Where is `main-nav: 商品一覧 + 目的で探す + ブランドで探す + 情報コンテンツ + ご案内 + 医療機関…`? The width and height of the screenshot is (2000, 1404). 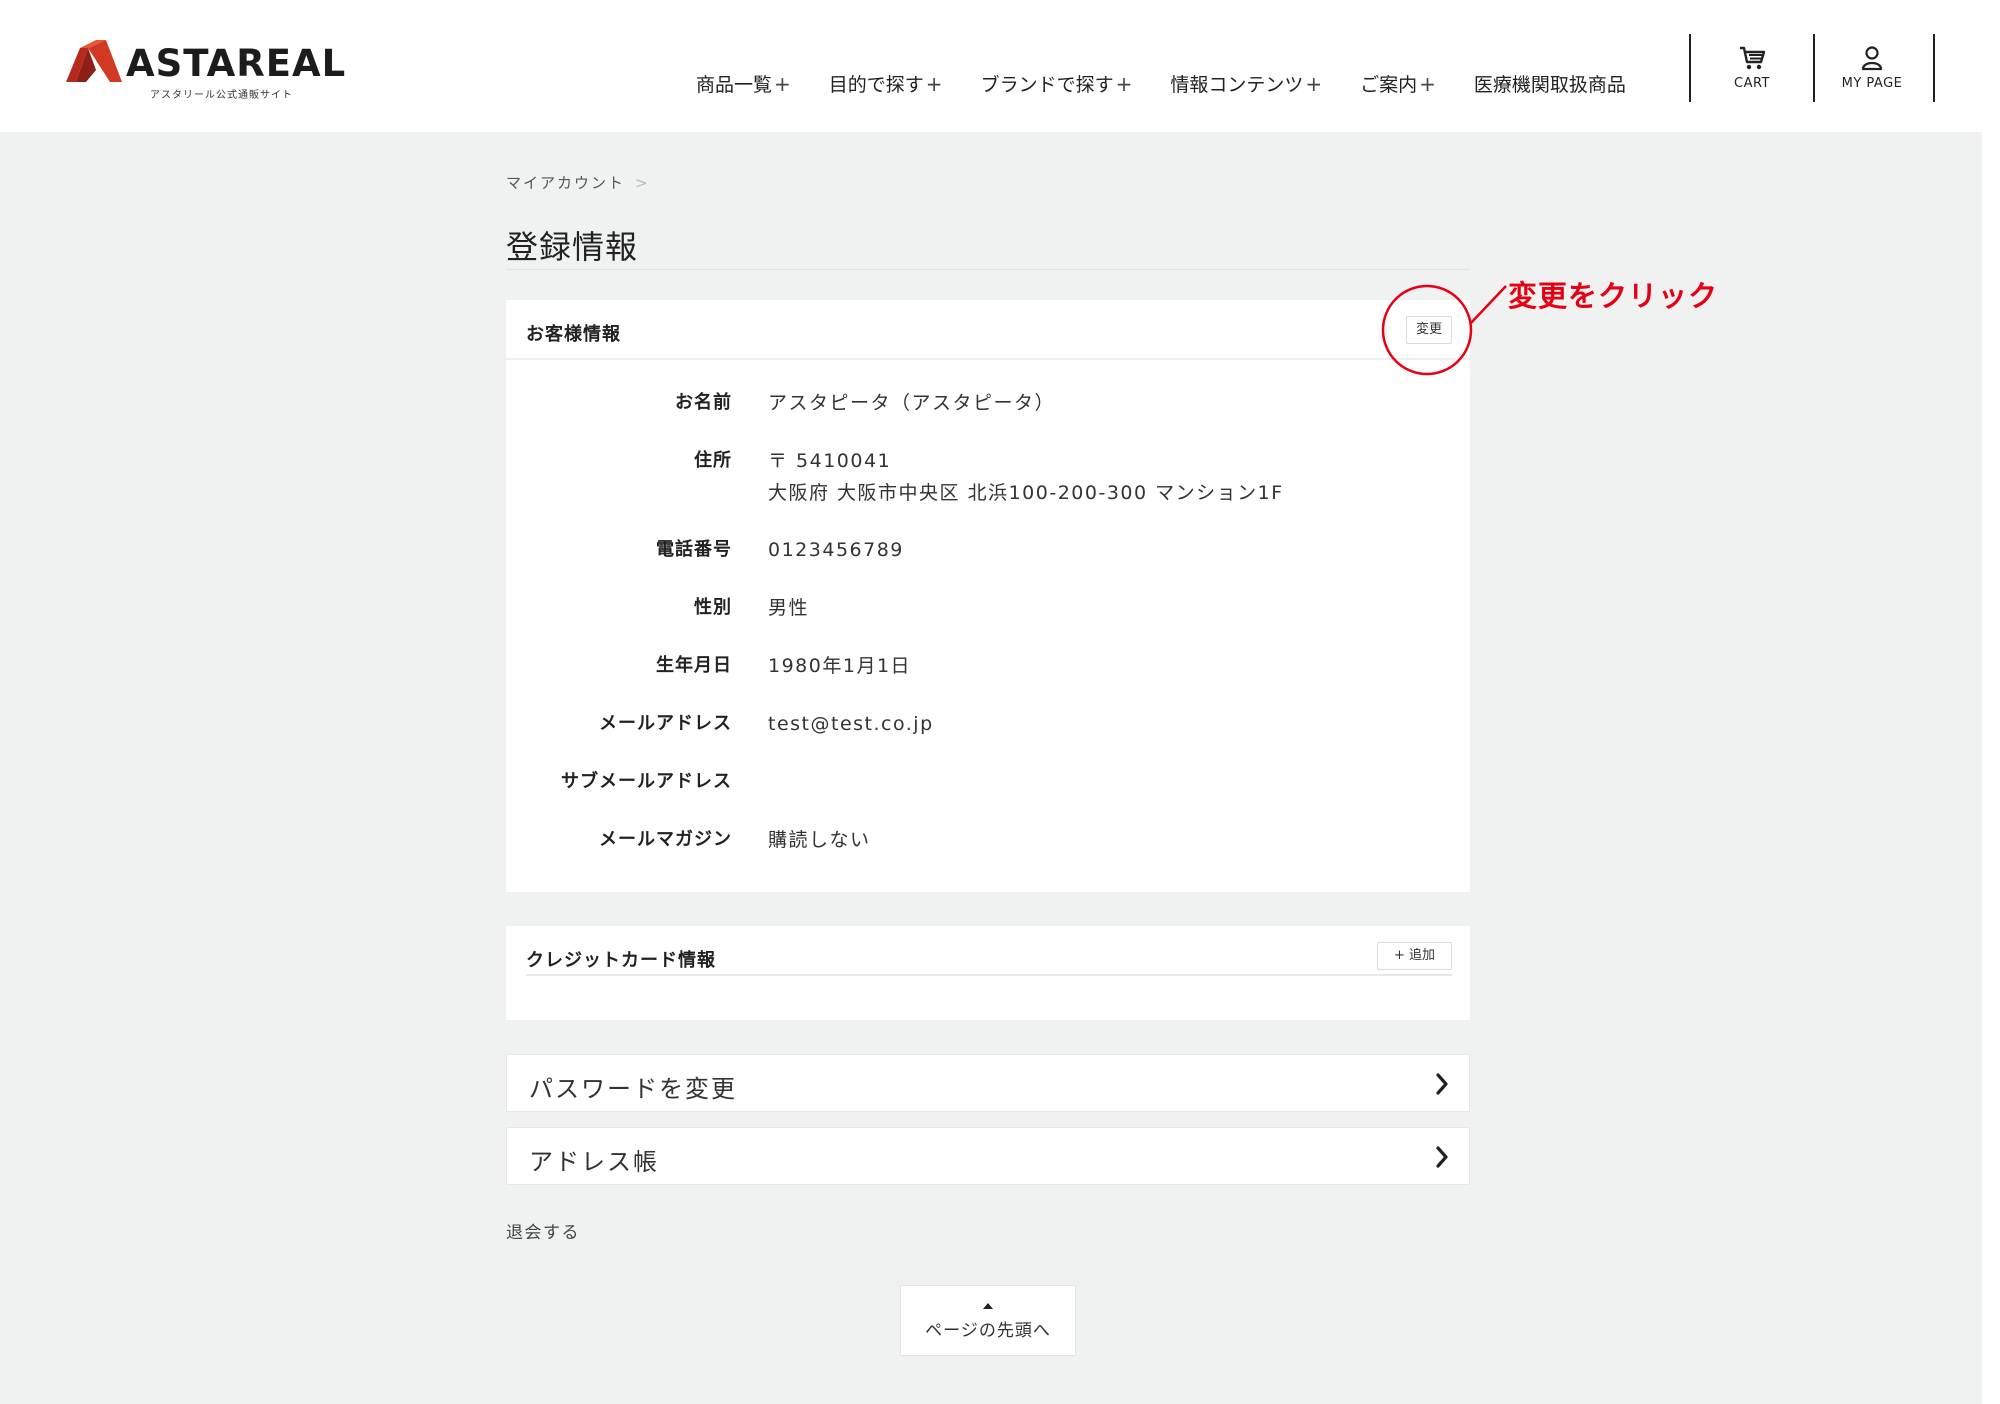 main-nav: 商品一覧 + 目的で探す + ブランドで探す + 情報コンテンツ + ご案内 + 医療機関… is located at coordinates (1161, 83).